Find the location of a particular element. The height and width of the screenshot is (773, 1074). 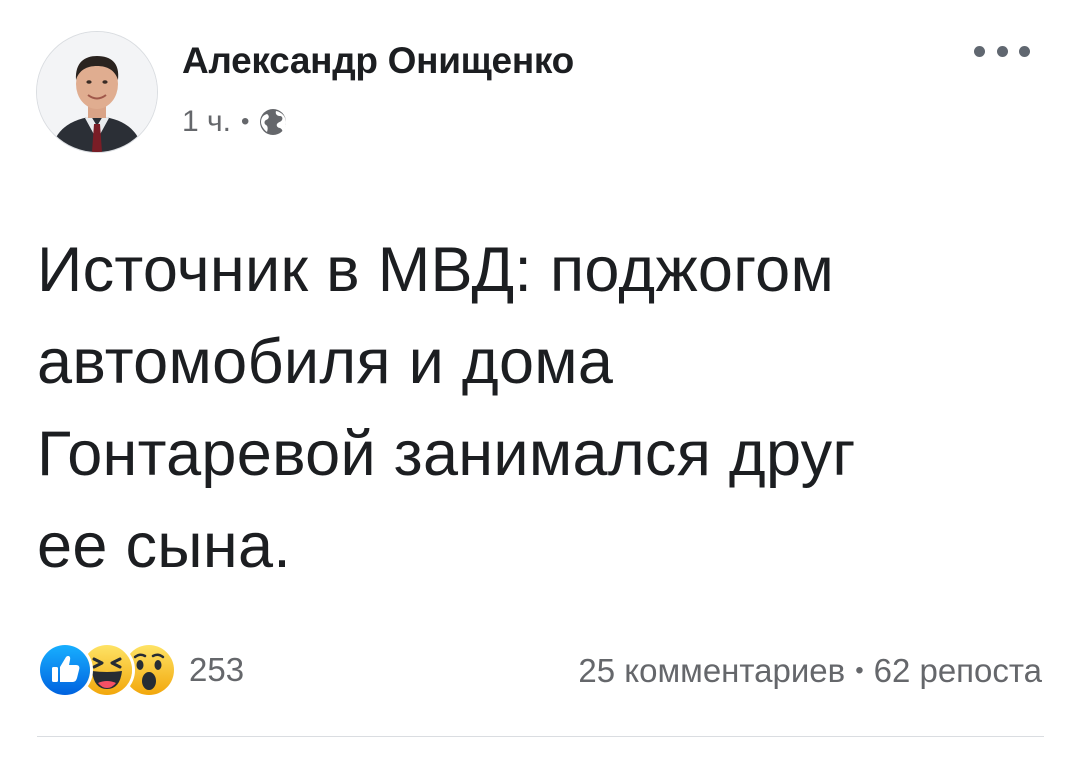

post-timestamp: 1 ч. is located at coordinates (206, 122).